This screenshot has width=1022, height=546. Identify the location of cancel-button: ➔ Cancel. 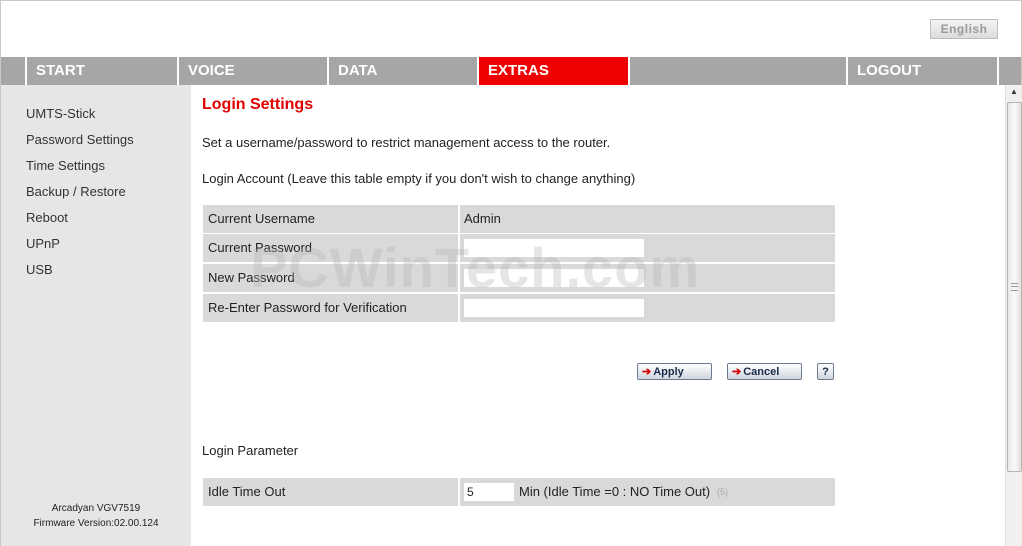
(764, 371).